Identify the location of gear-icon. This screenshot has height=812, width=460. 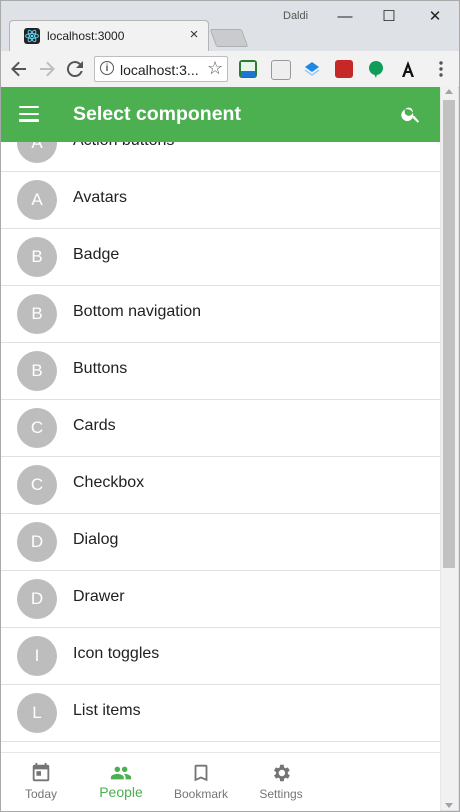
(281, 773).